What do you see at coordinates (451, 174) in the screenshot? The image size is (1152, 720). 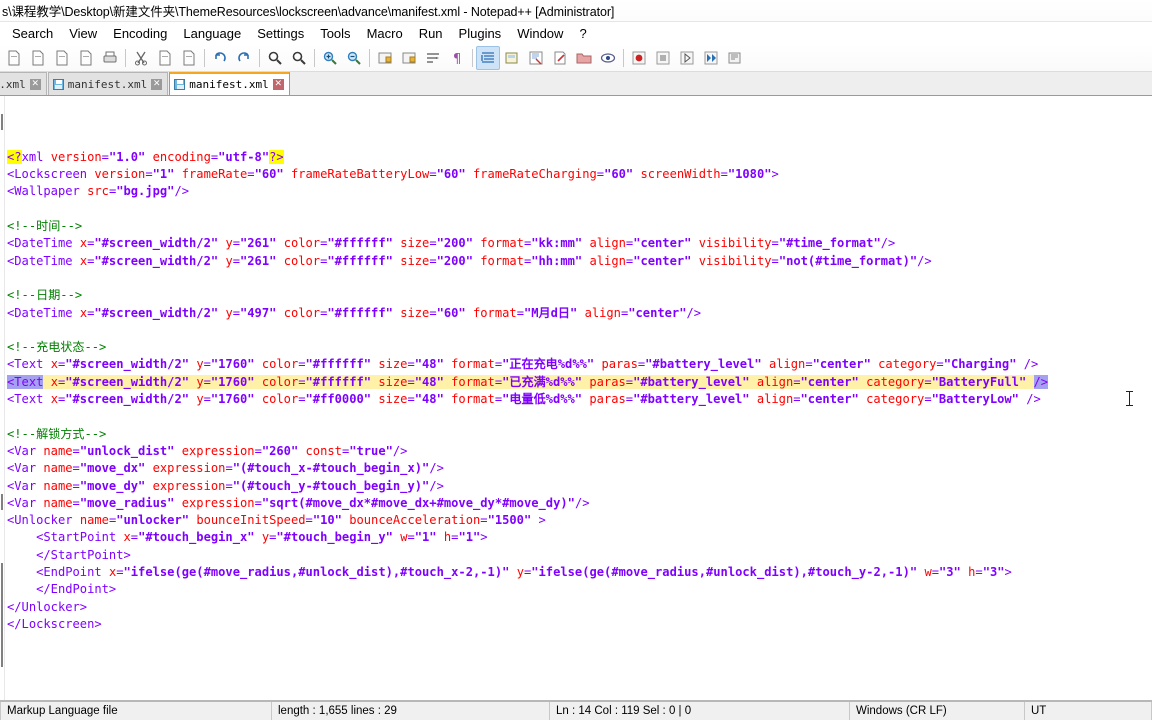 I see `code-token: "60"` at bounding box center [451, 174].